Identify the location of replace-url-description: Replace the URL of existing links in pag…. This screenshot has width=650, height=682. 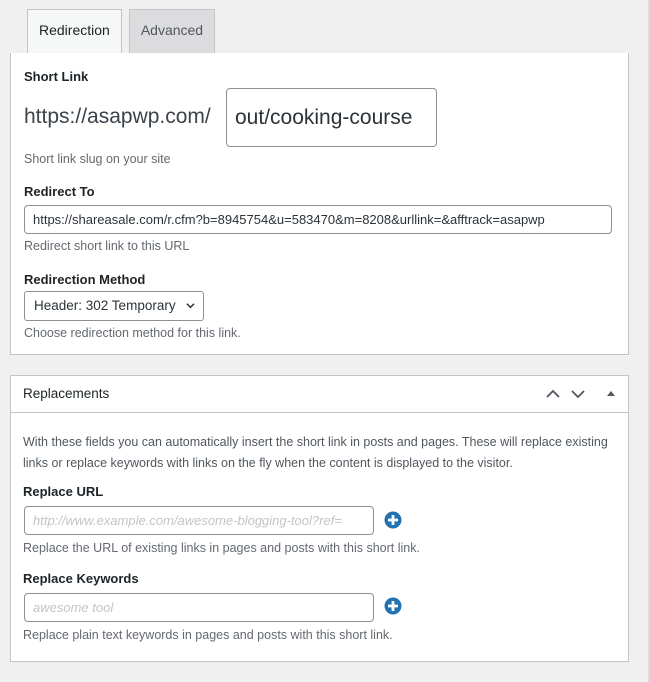
(221, 548).